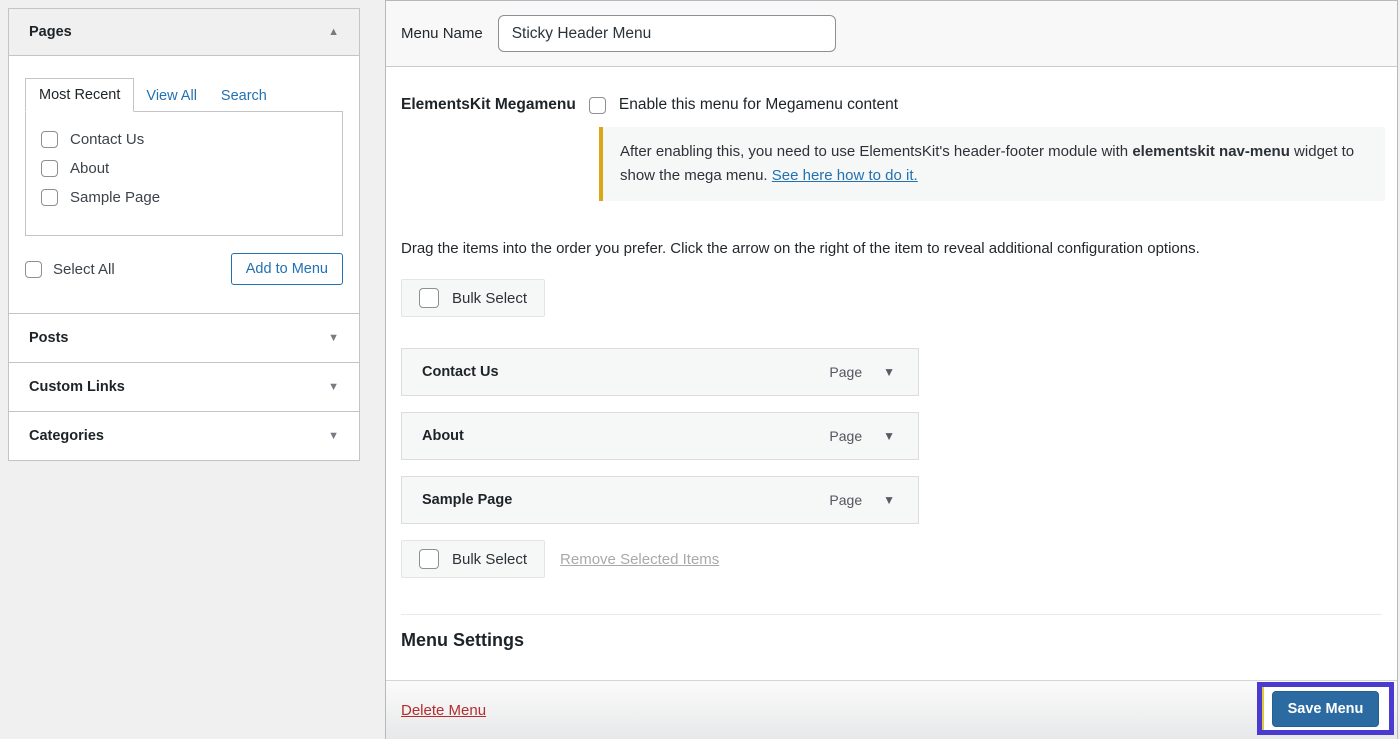 The image size is (1400, 739). What do you see at coordinates (429, 559) in the screenshot?
I see `bulk-select-bottom-checkbox` at bounding box center [429, 559].